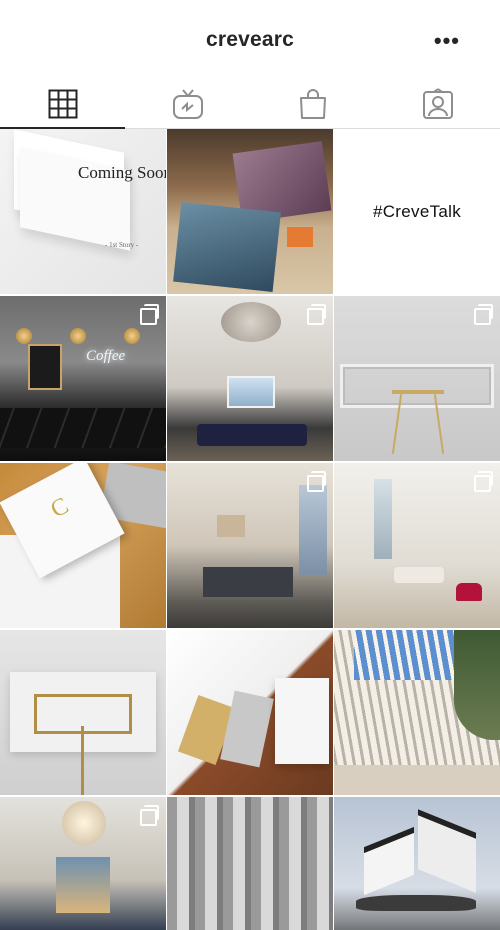 The width and height of the screenshot is (500, 930). Describe the element at coordinates (447, 41) in the screenshot. I see `more-options-button: •••` at that location.